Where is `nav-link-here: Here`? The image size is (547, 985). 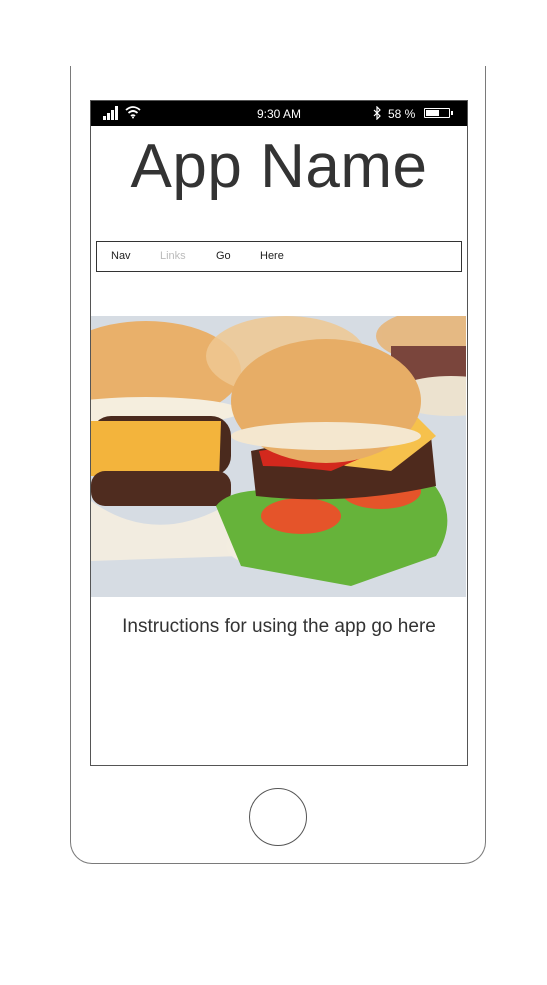
nav-link-here: Here is located at coordinates (272, 256).